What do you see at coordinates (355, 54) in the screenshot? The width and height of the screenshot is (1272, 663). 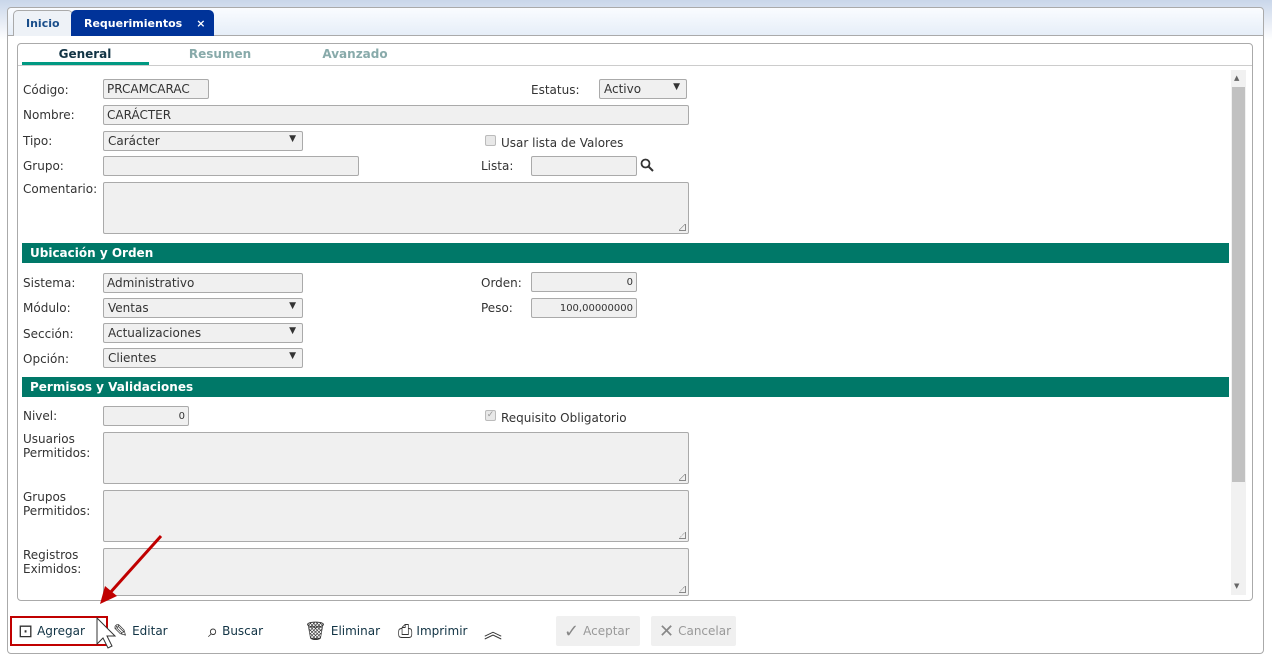 I see `subtab-avanzado: Avanzado` at bounding box center [355, 54].